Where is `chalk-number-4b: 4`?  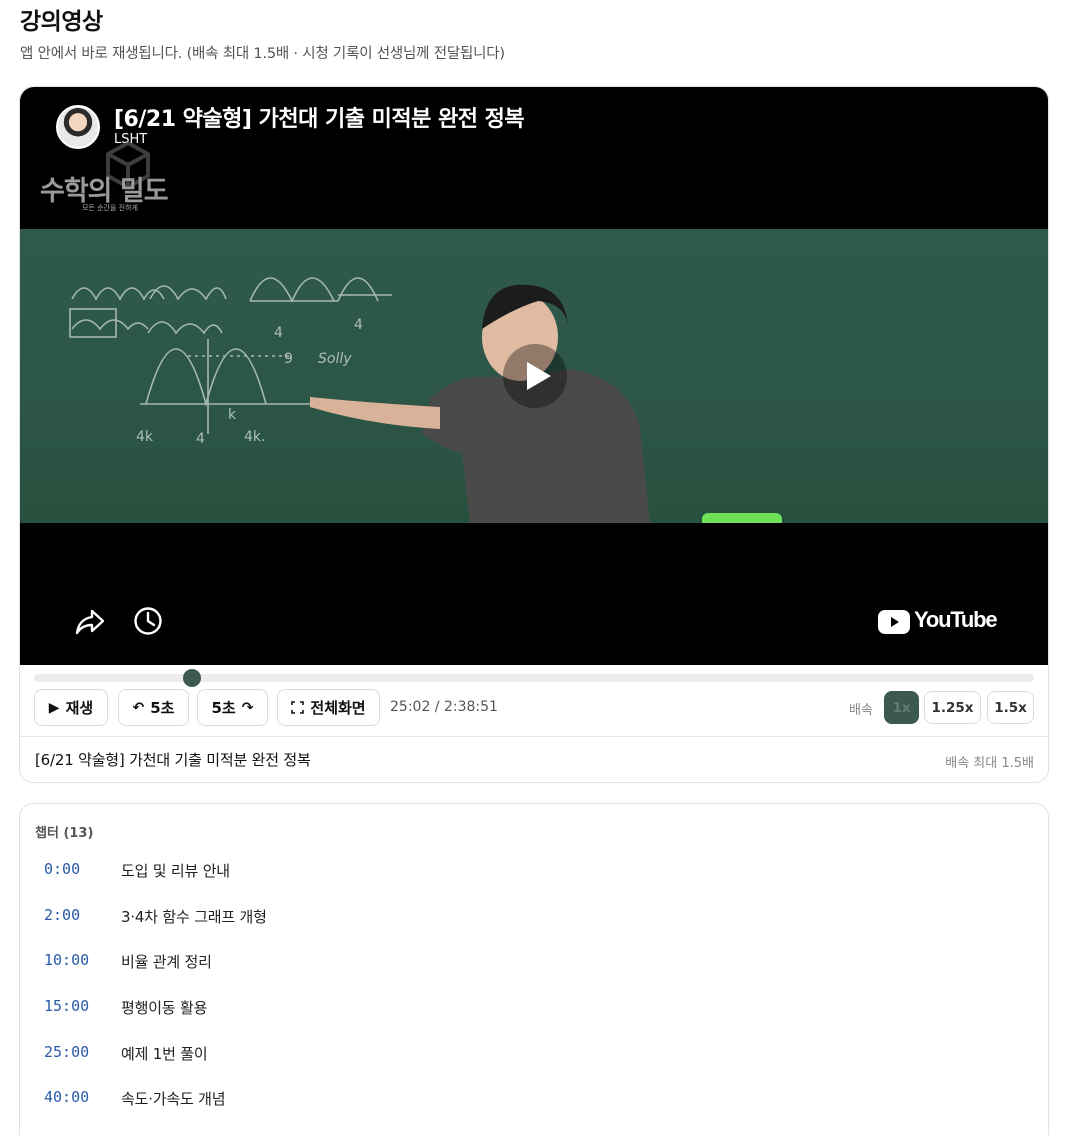 chalk-number-4b: 4 is located at coordinates (358, 325).